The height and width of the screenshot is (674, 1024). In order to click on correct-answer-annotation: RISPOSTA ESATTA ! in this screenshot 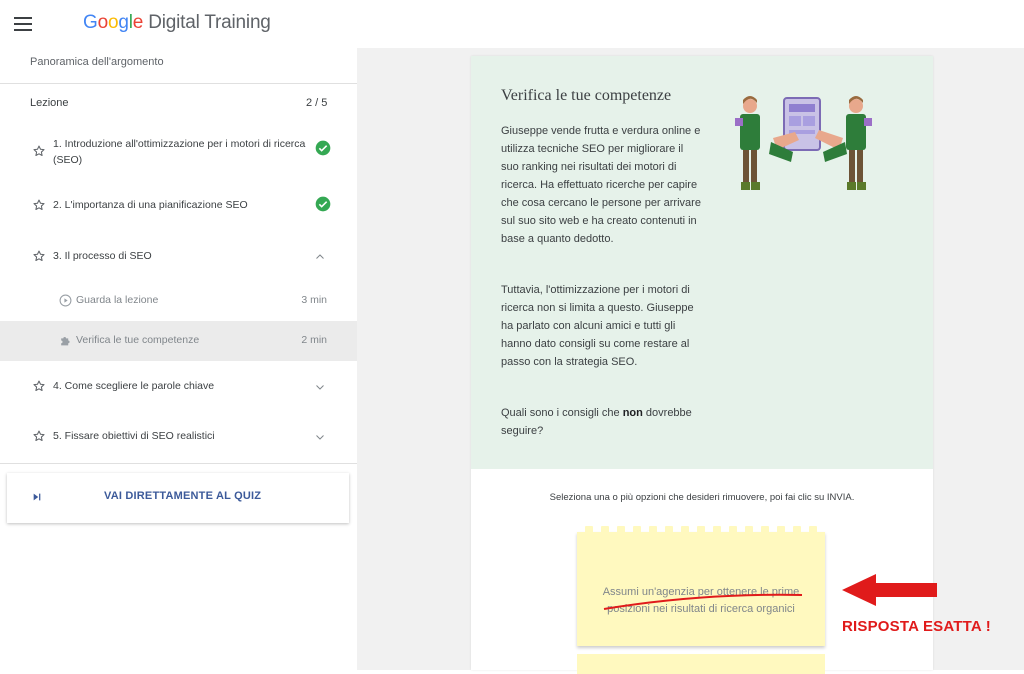, I will do `click(916, 626)`.